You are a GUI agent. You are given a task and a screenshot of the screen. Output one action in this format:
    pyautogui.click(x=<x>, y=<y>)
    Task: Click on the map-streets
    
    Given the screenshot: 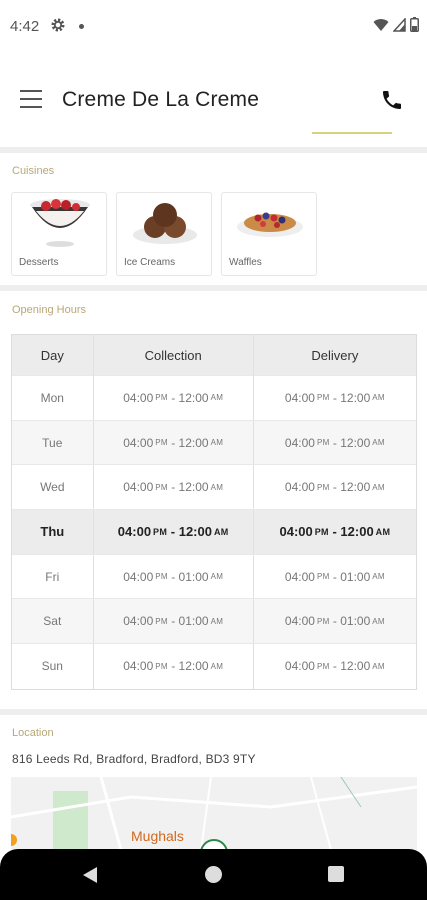 What is the action you would take?
    pyautogui.click(x=214, y=813)
    